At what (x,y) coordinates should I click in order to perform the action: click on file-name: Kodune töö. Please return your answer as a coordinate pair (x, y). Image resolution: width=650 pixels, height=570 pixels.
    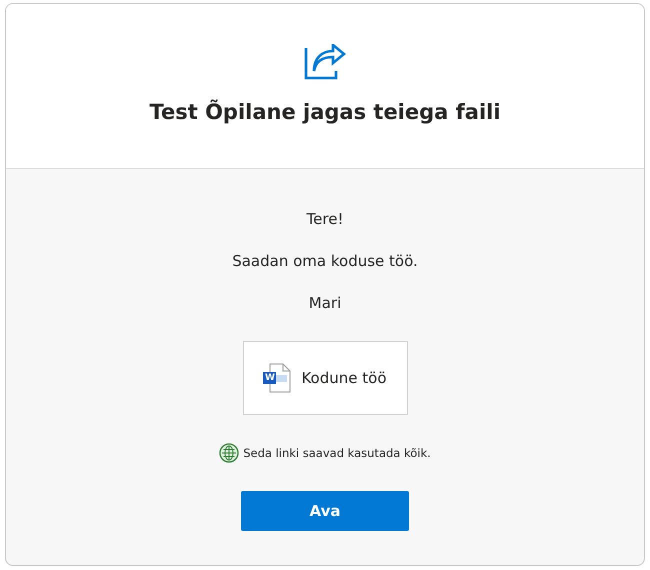
    Looking at the image, I should click on (344, 378).